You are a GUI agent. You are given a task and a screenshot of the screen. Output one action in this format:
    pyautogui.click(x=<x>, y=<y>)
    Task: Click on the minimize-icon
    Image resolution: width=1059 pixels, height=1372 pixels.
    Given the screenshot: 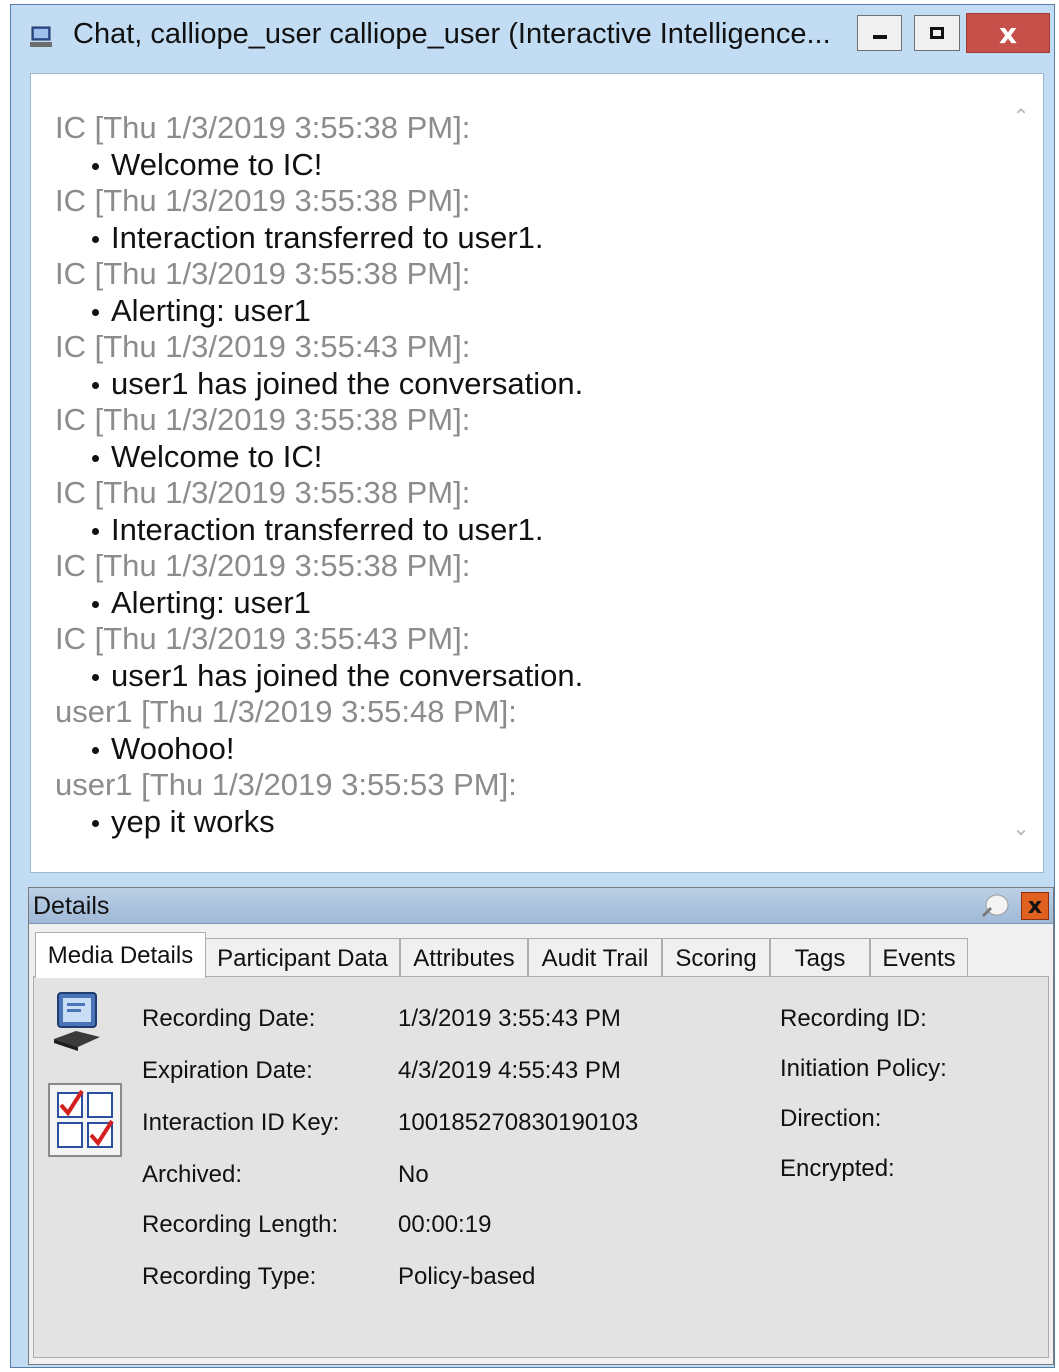 What is the action you would take?
    pyautogui.click(x=879, y=37)
    